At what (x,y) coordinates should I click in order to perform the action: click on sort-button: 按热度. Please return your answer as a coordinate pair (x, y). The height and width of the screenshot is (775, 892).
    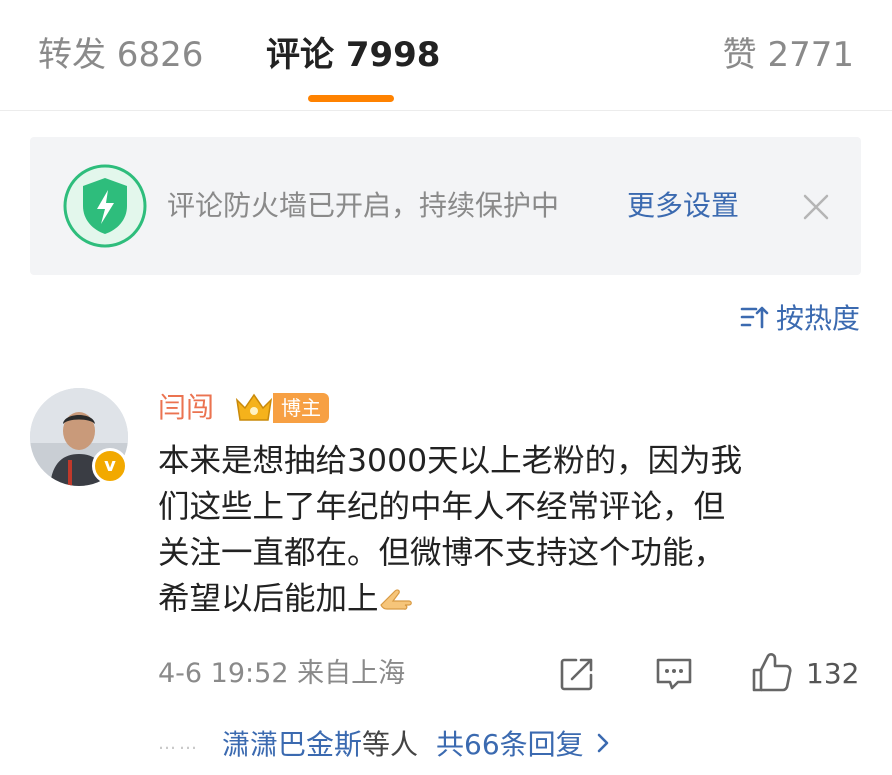
    Looking at the image, I should click on (800, 317).